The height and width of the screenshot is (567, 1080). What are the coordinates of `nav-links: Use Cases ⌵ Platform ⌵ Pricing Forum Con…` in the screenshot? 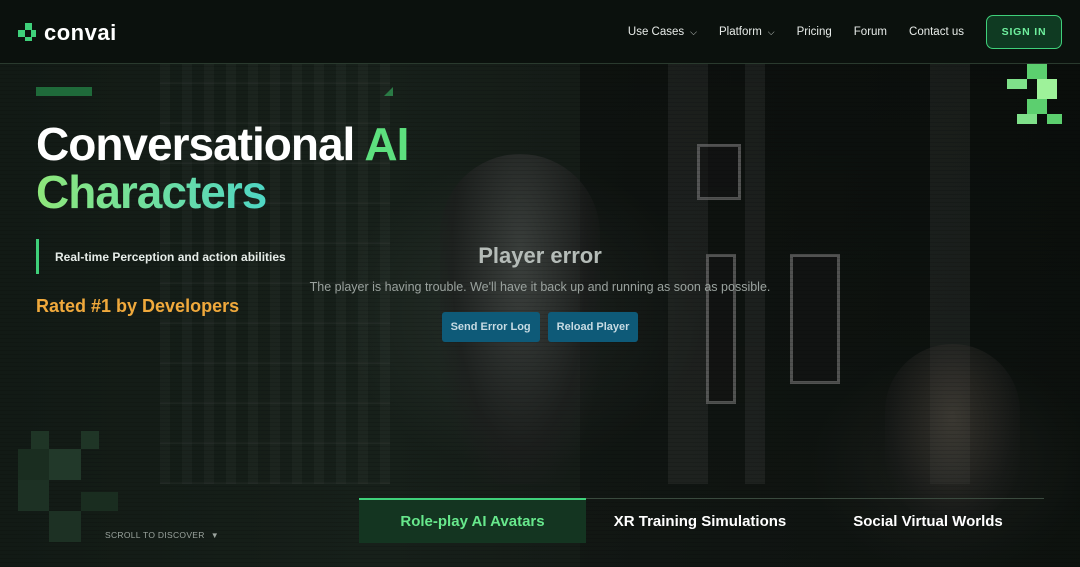 It's located at (796, 32).